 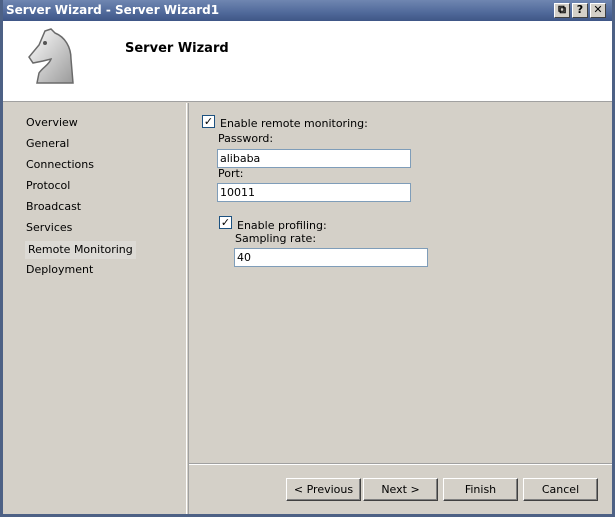 I want to click on close-button: ✕, so click(x=598, y=10).